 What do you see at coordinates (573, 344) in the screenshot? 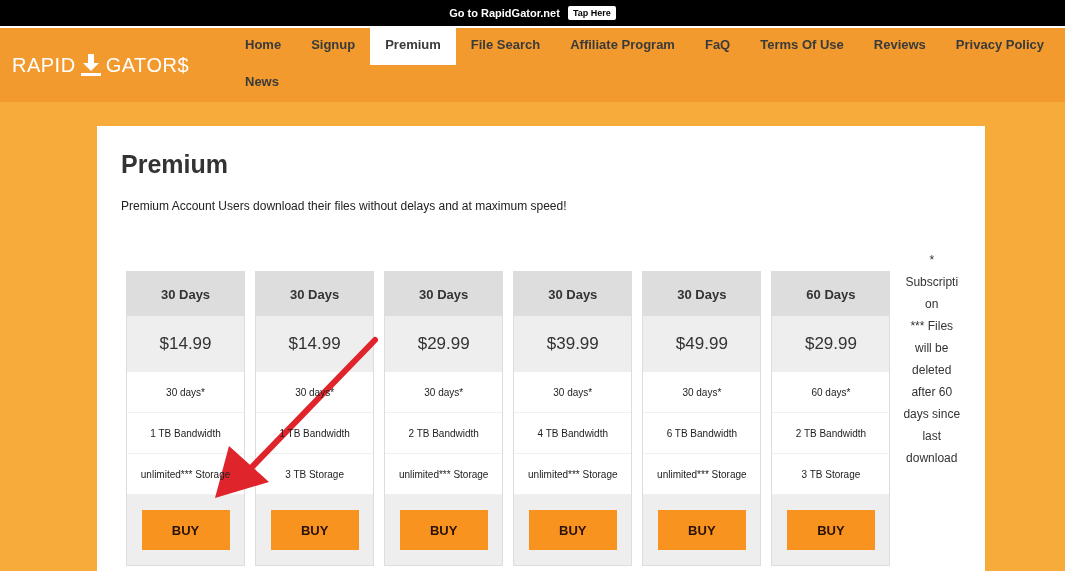
I see `plan-price: $39.99` at bounding box center [573, 344].